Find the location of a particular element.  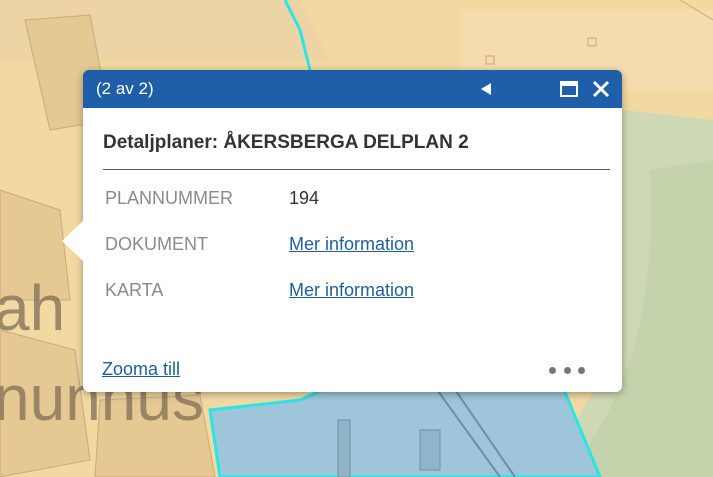

popup-pointer is located at coordinates (73, 241).